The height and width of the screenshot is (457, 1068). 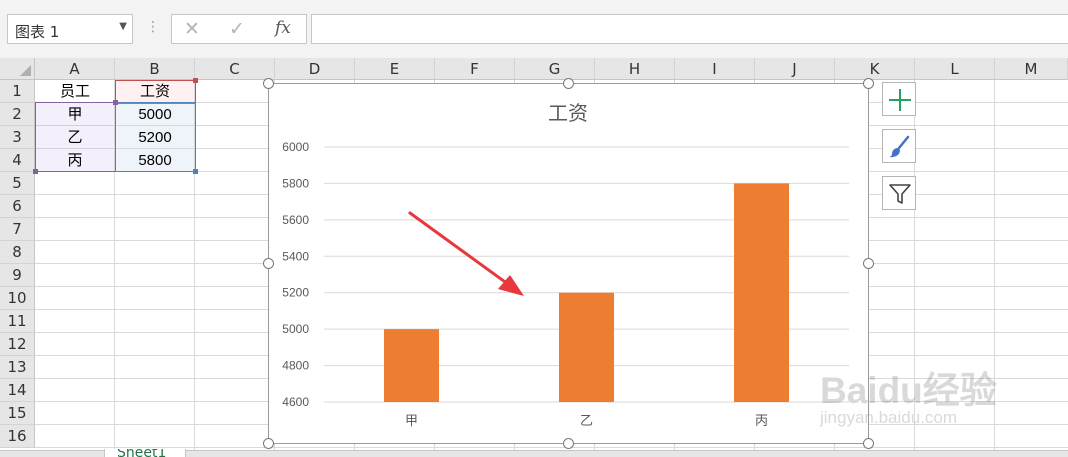 I want to click on row-header-3: 3, so click(x=17, y=137).